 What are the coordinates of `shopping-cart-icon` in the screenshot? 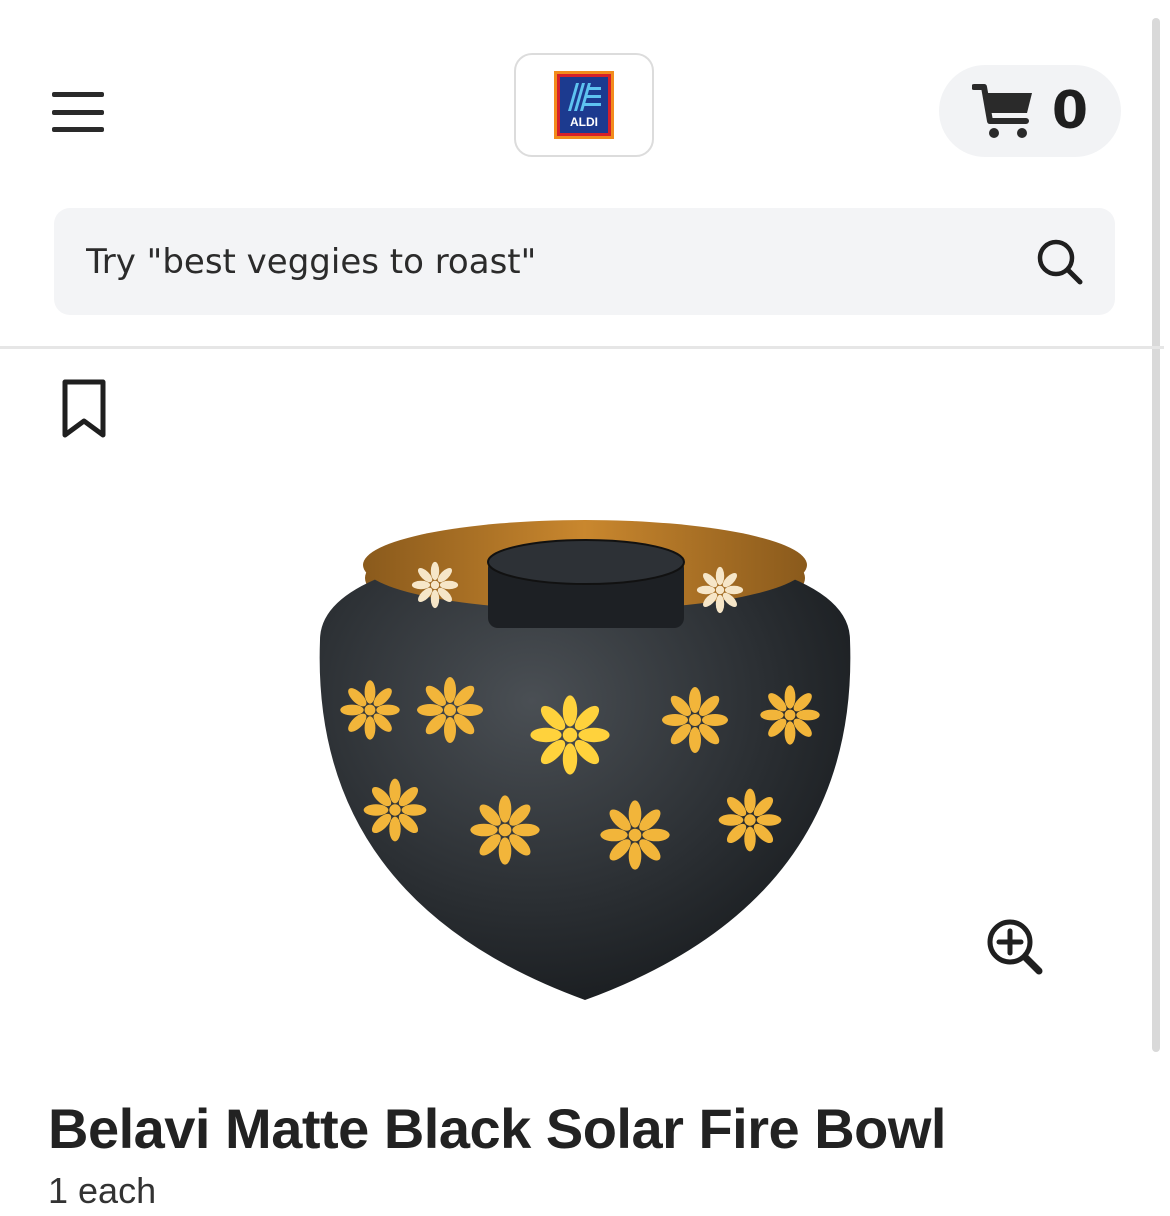 It's located at (1001, 111).